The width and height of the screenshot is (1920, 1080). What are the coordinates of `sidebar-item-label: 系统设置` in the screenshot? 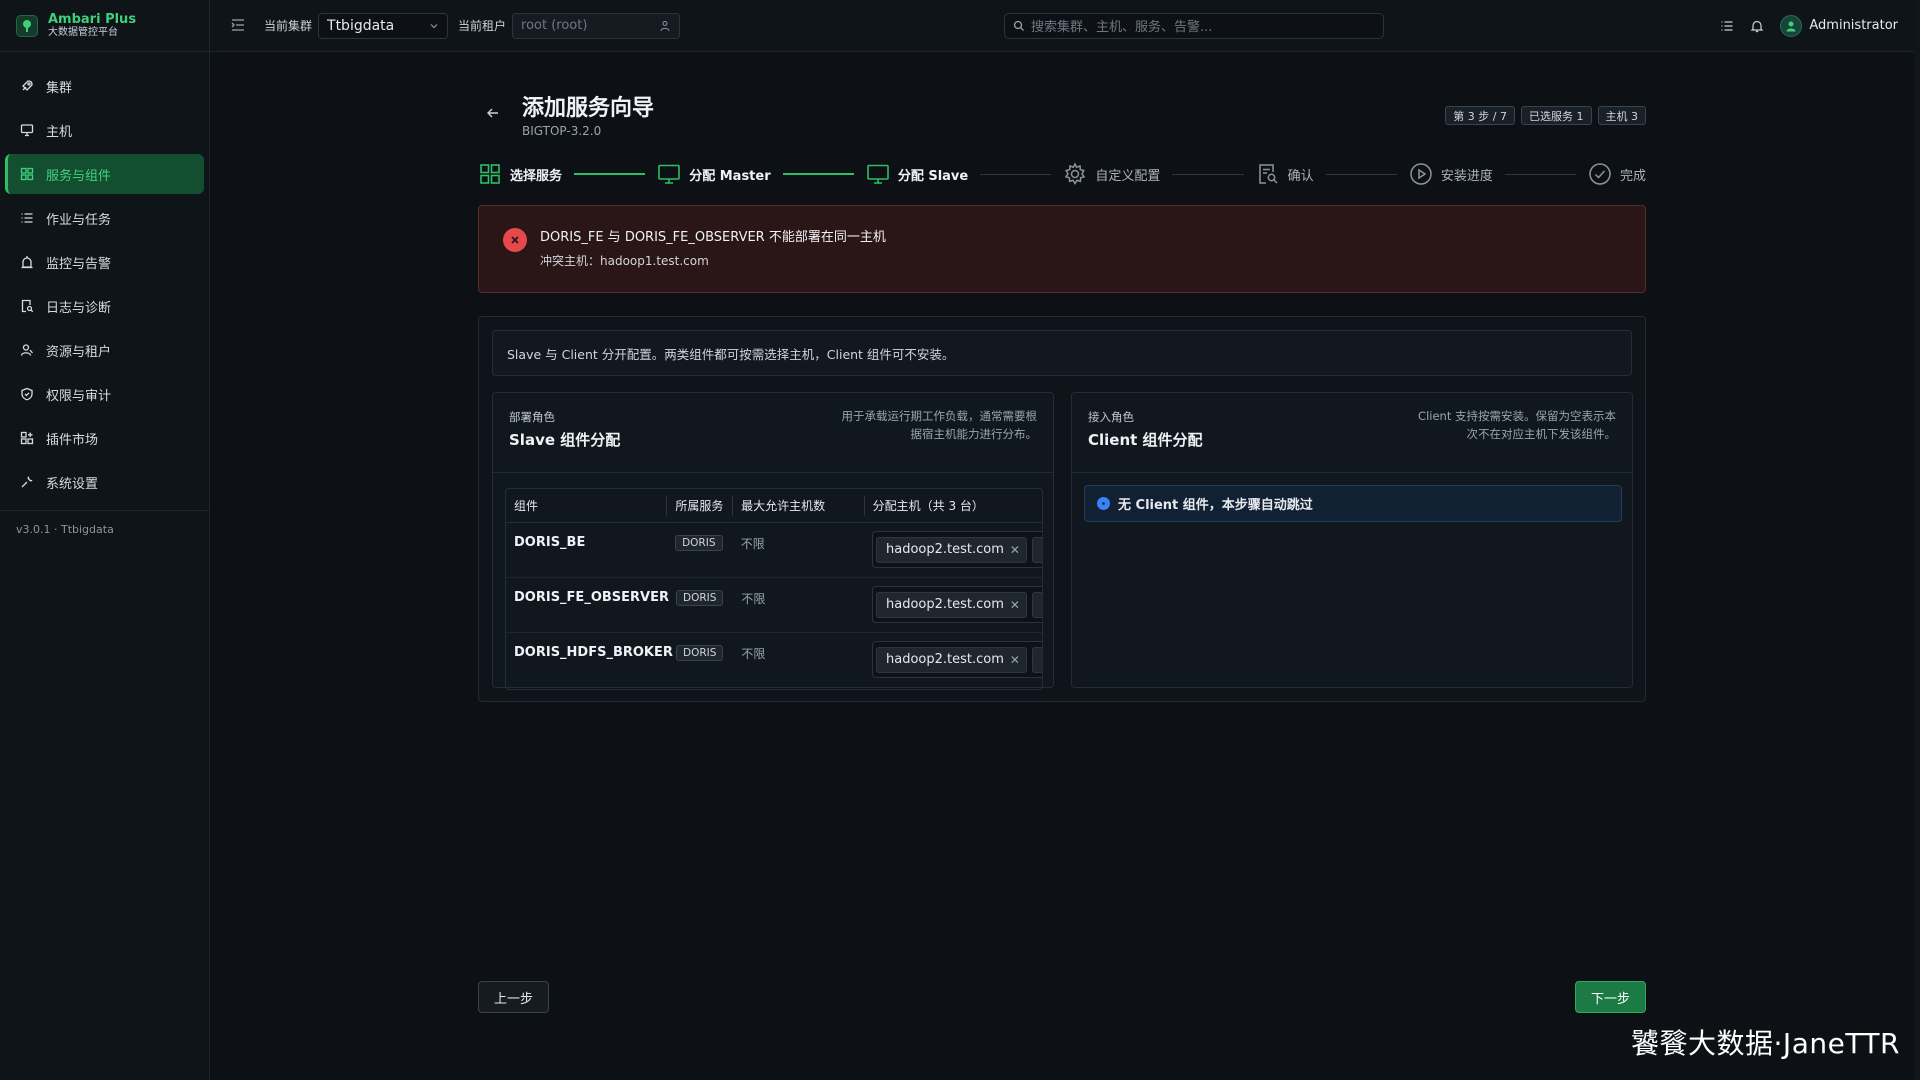 It's located at (72, 484).